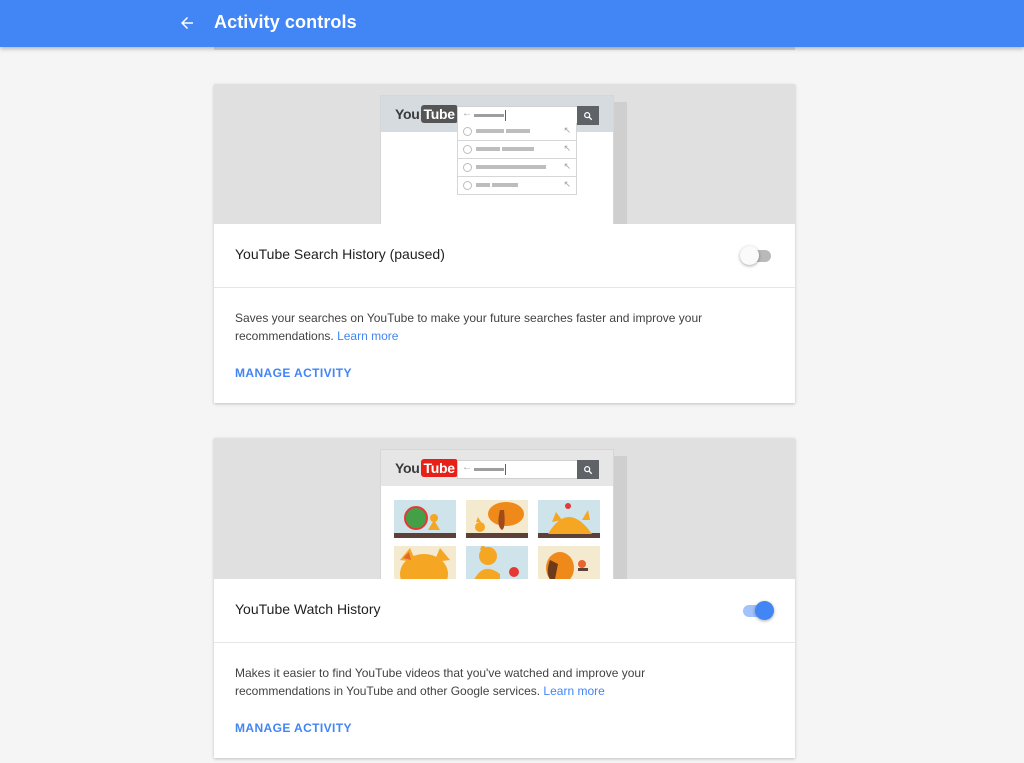  I want to click on back-button, so click(187, 23).